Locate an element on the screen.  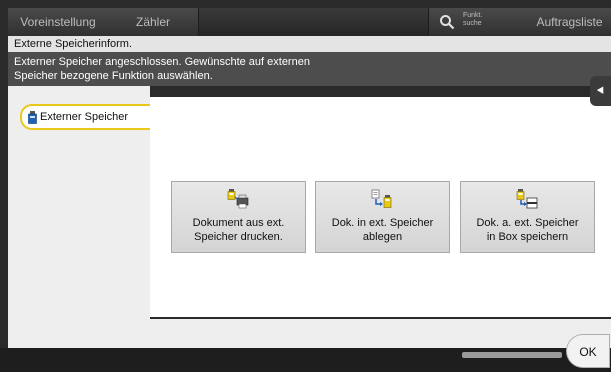
function-label: Dok. a. ext. Speicher in Box speichern is located at coordinates (527, 230).